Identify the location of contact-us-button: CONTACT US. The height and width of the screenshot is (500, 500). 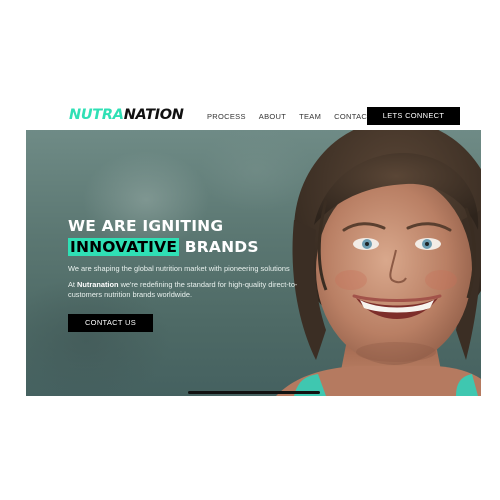
(110, 323).